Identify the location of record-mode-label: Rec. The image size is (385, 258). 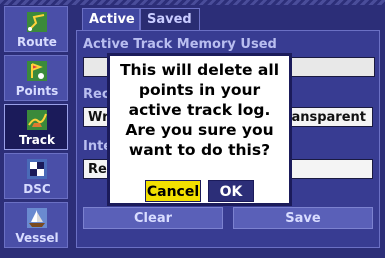
(96, 94).